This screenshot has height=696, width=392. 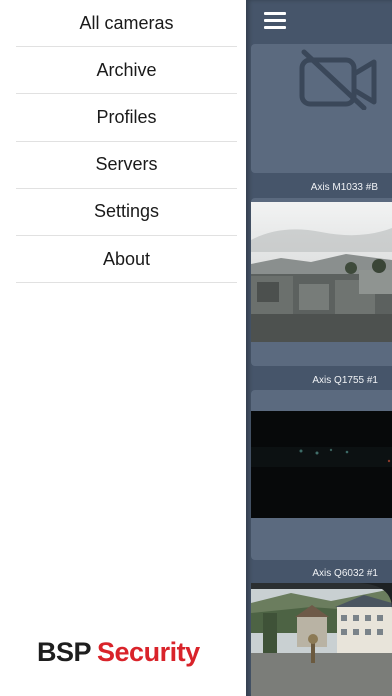 What do you see at coordinates (345, 380) in the screenshot?
I see `camera-name-label: Axis Q1755 #1` at bounding box center [345, 380].